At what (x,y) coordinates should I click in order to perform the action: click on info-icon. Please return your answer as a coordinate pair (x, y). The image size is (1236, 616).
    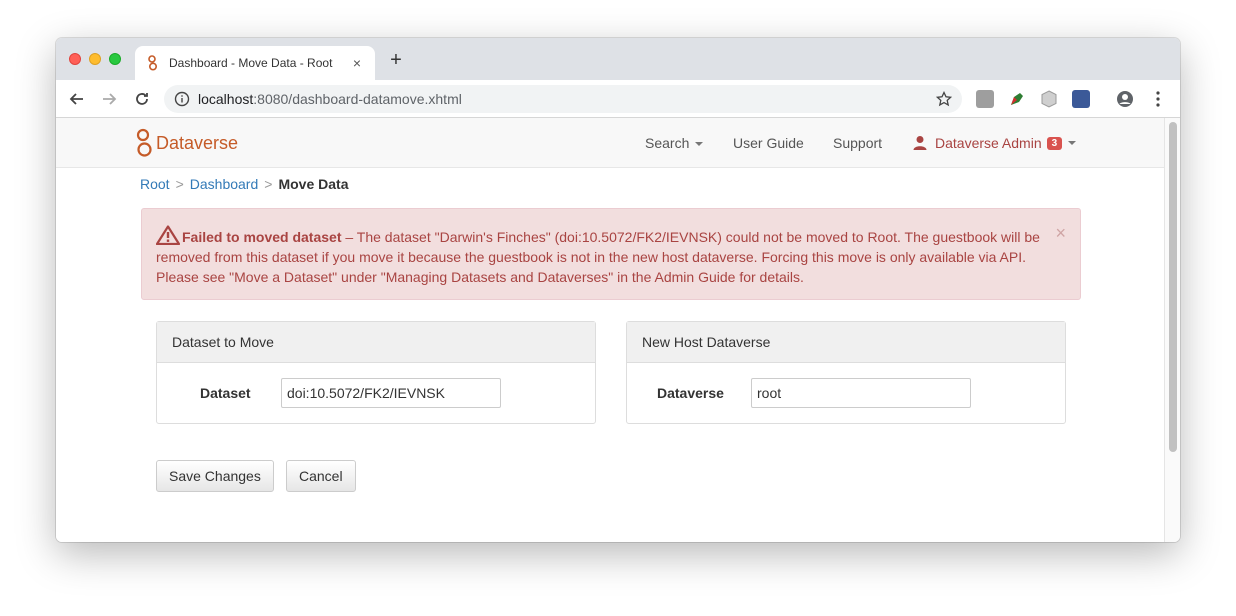
    Looking at the image, I should click on (182, 99).